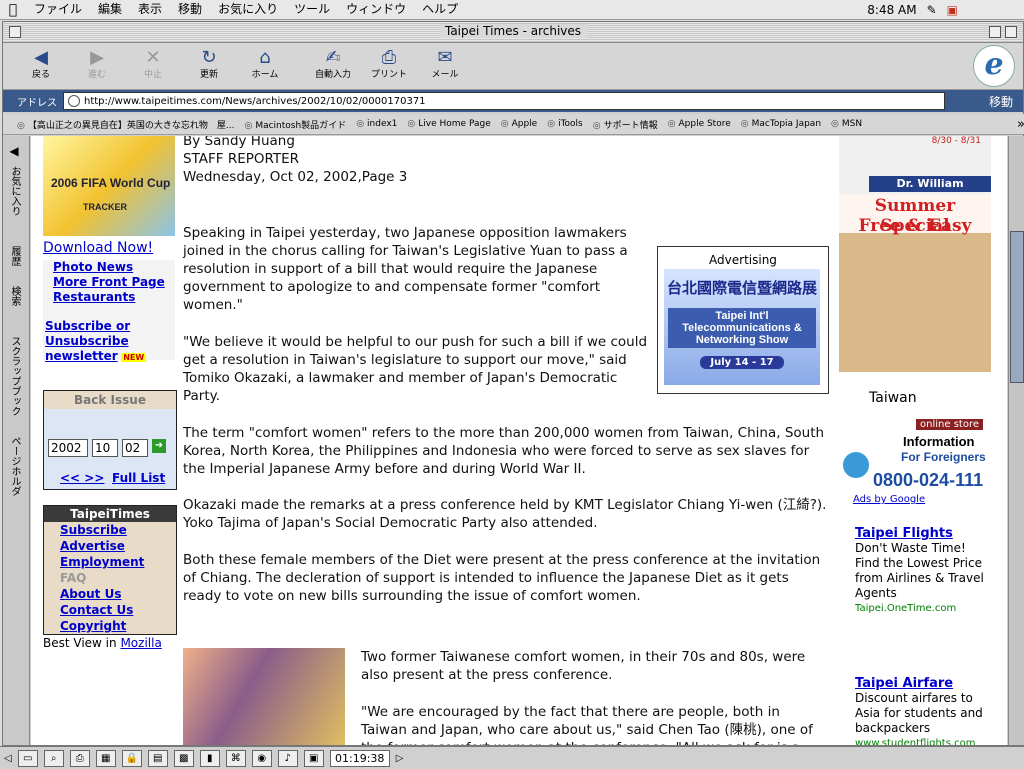 The height and width of the screenshot is (769, 1024). I want to click on restaurants-link: Restaurants, so click(114, 297).